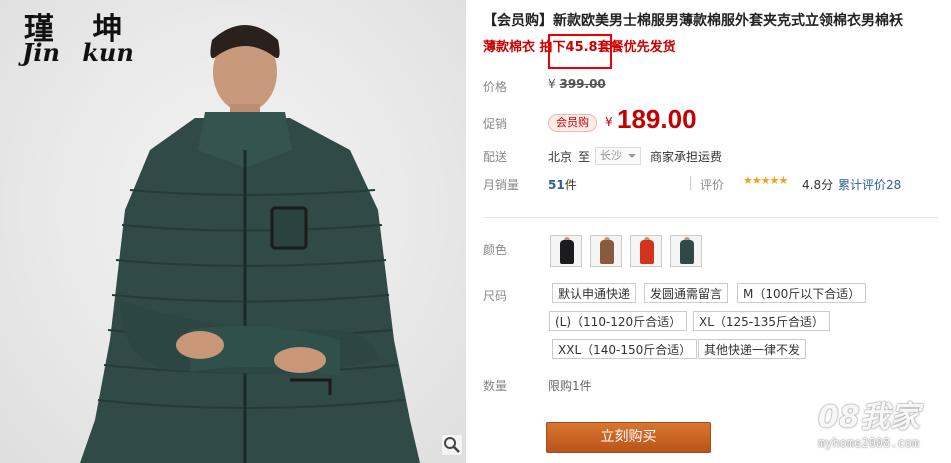 Image resolution: width=951 pixels, height=463 pixels. What do you see at coordinates (556, 185) in the screenshot?
I see `monthly-sales-count: 51` at bounding box center [556, 185].